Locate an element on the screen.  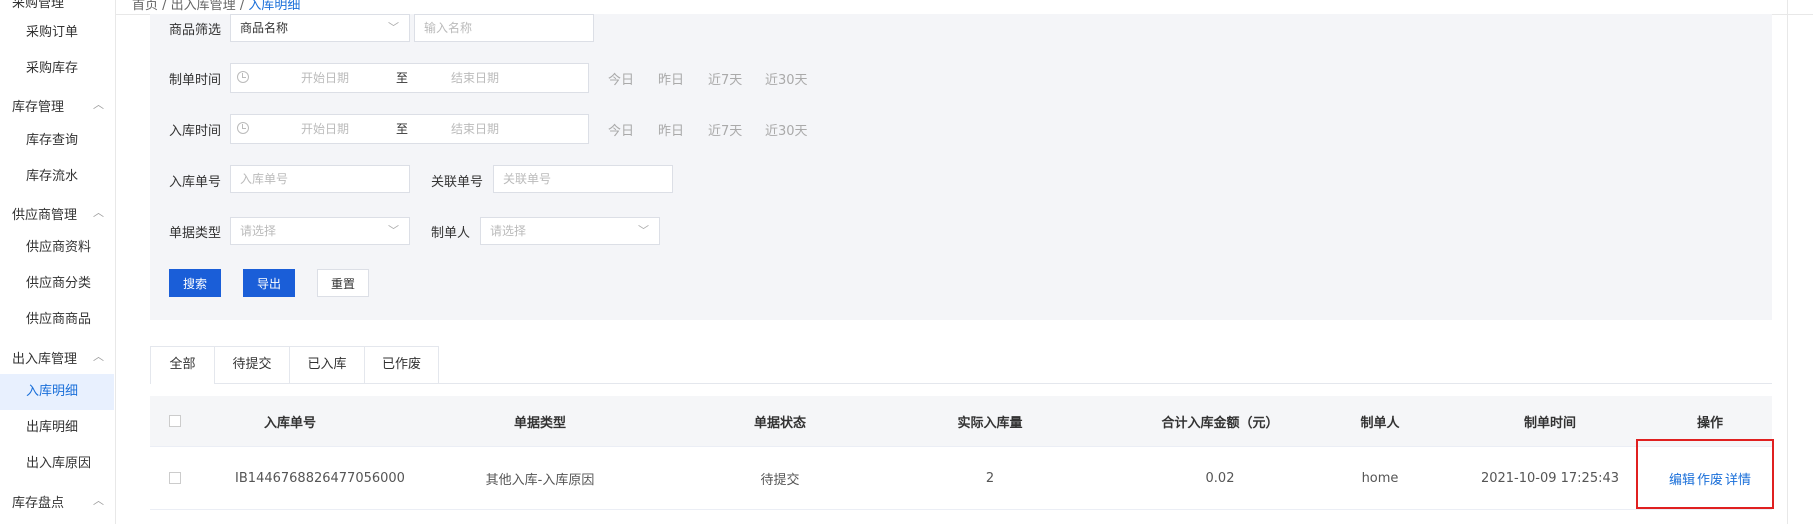
breadcrumb-home: 首页 is located at coordinates (145, 6).